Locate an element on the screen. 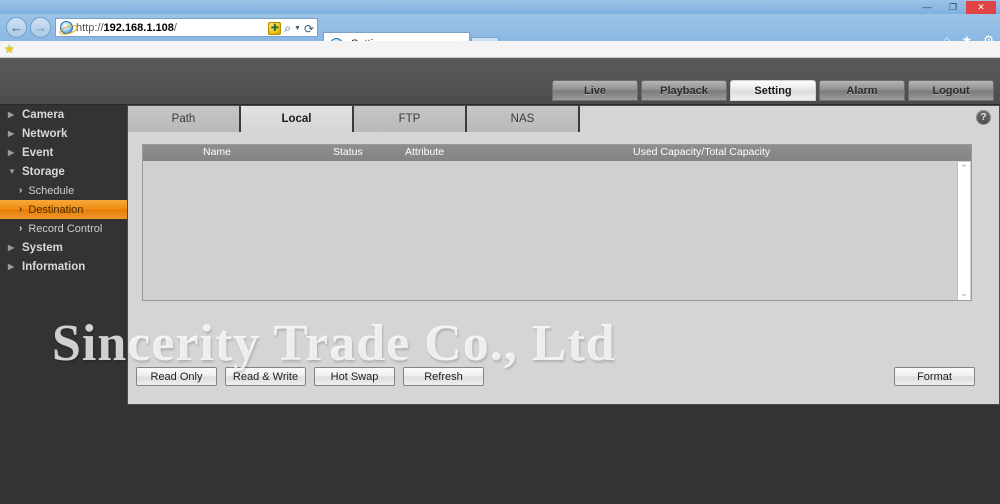 The width and height of the screenshot is (1000, 504). topnav-item-live: Live is located at coordinates (595, 90).